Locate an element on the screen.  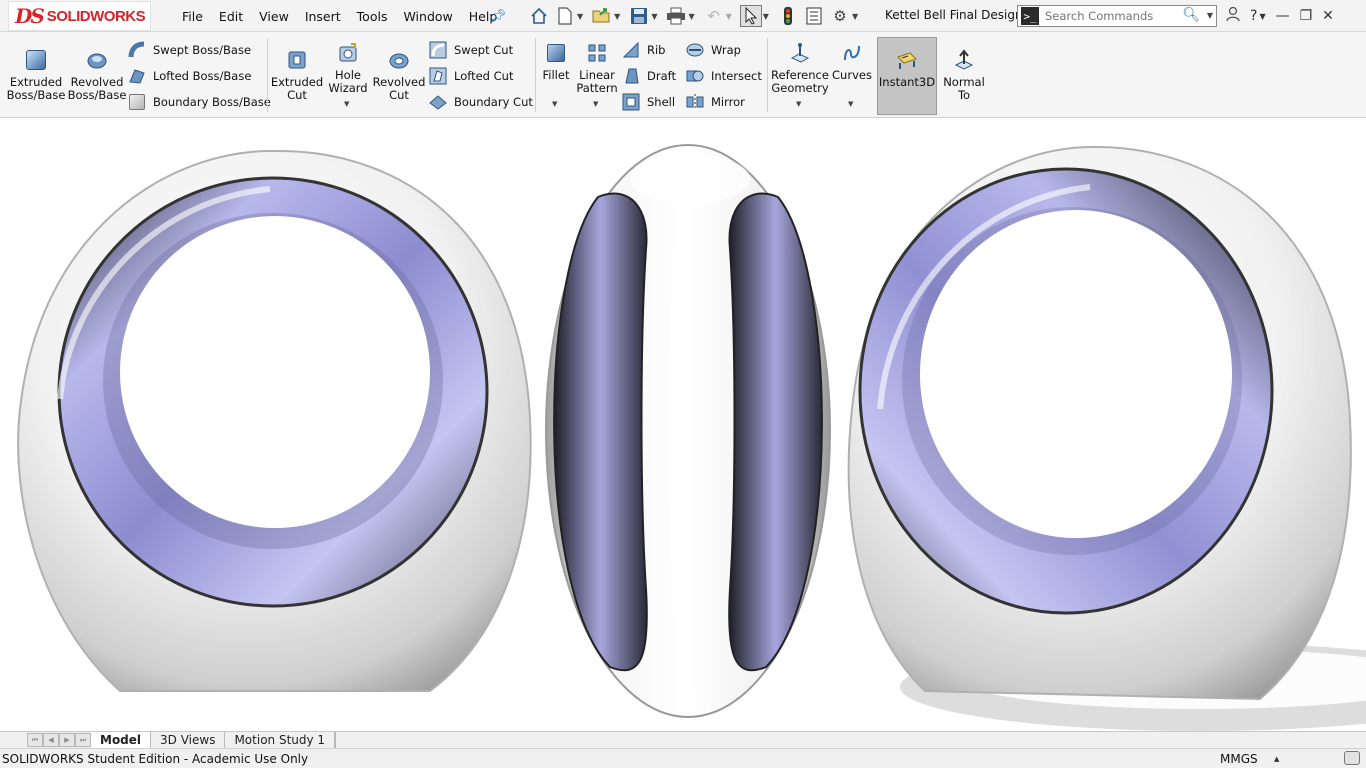
unit-system: MMGS is located at coordinates (1239, 759).